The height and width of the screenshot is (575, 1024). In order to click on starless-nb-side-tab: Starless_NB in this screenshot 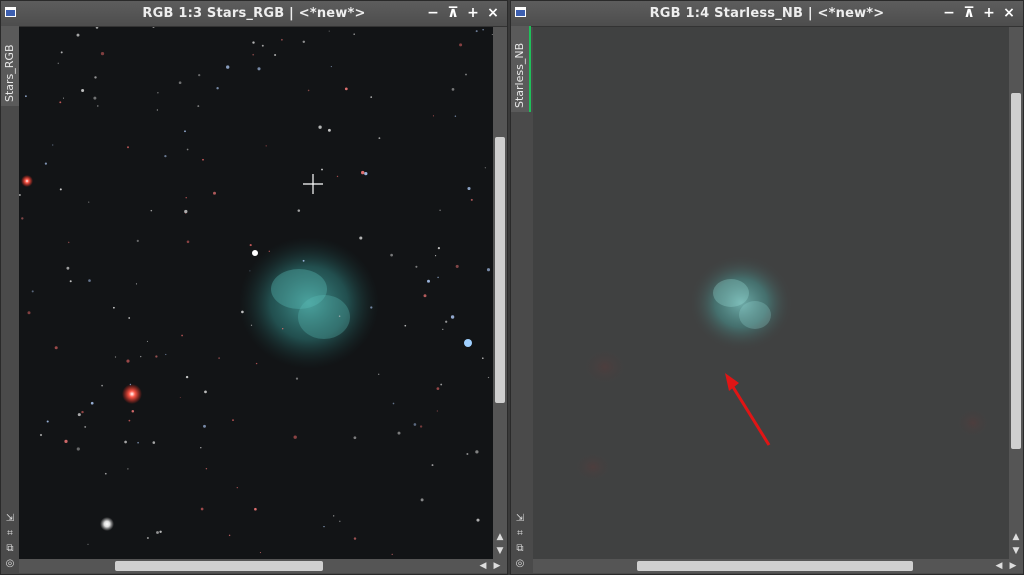, I will do `click(521, 69)`.